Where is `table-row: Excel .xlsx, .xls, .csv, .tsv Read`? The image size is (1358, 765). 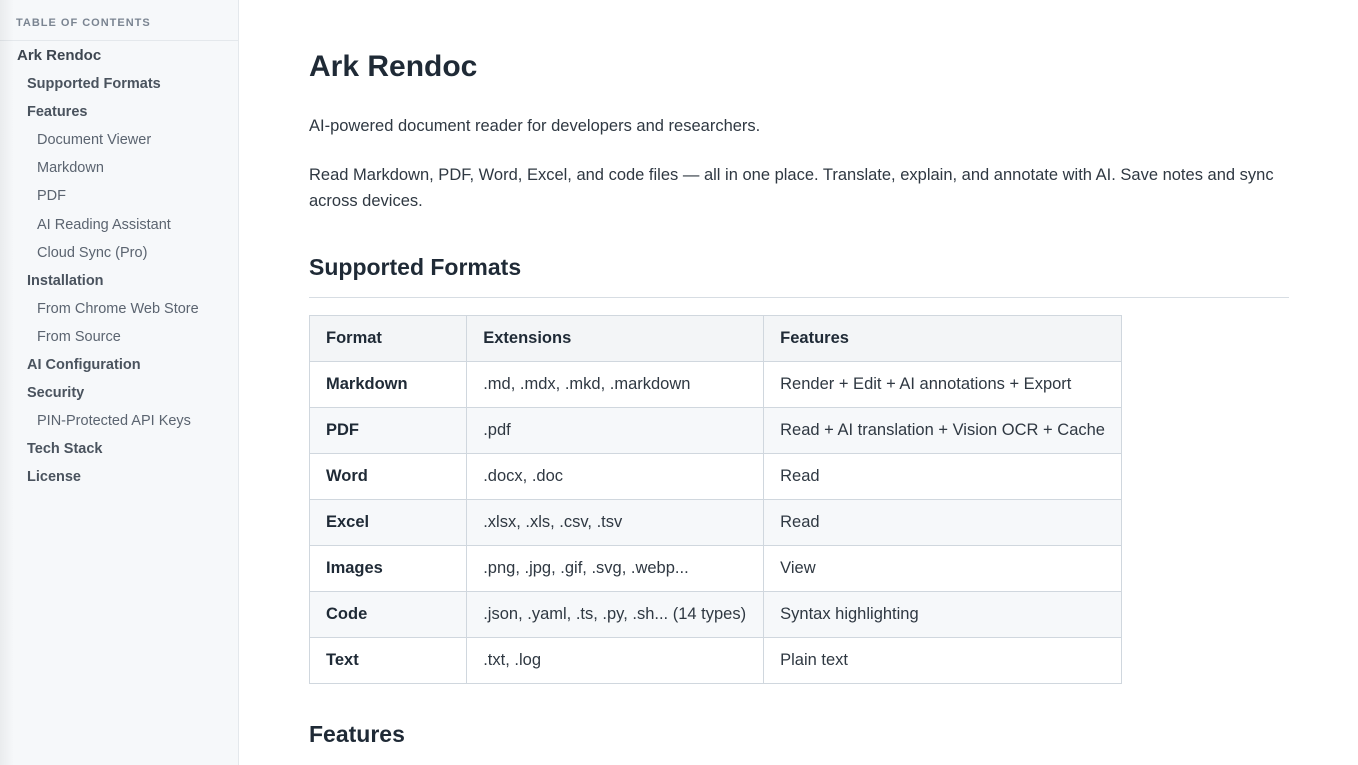
table-row: Excel .xlsx, .xls, .csv, .tsv Read is located at coordinates (715, 522).